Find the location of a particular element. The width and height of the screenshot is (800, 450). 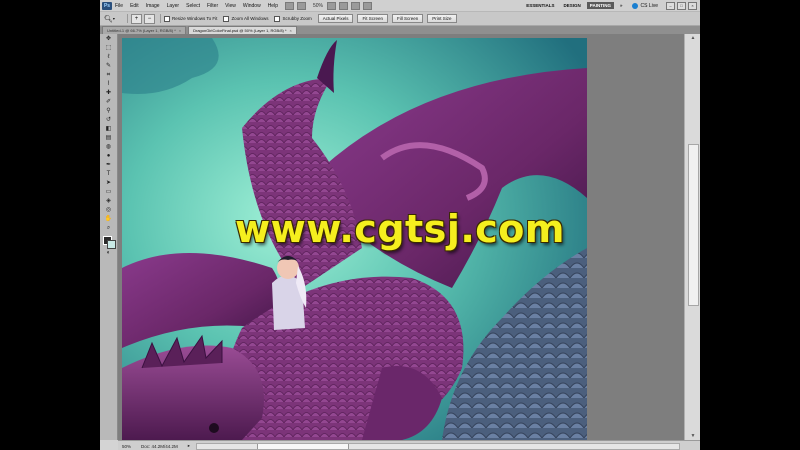

arrange-documents-icon is located at coordinates (355, 5).